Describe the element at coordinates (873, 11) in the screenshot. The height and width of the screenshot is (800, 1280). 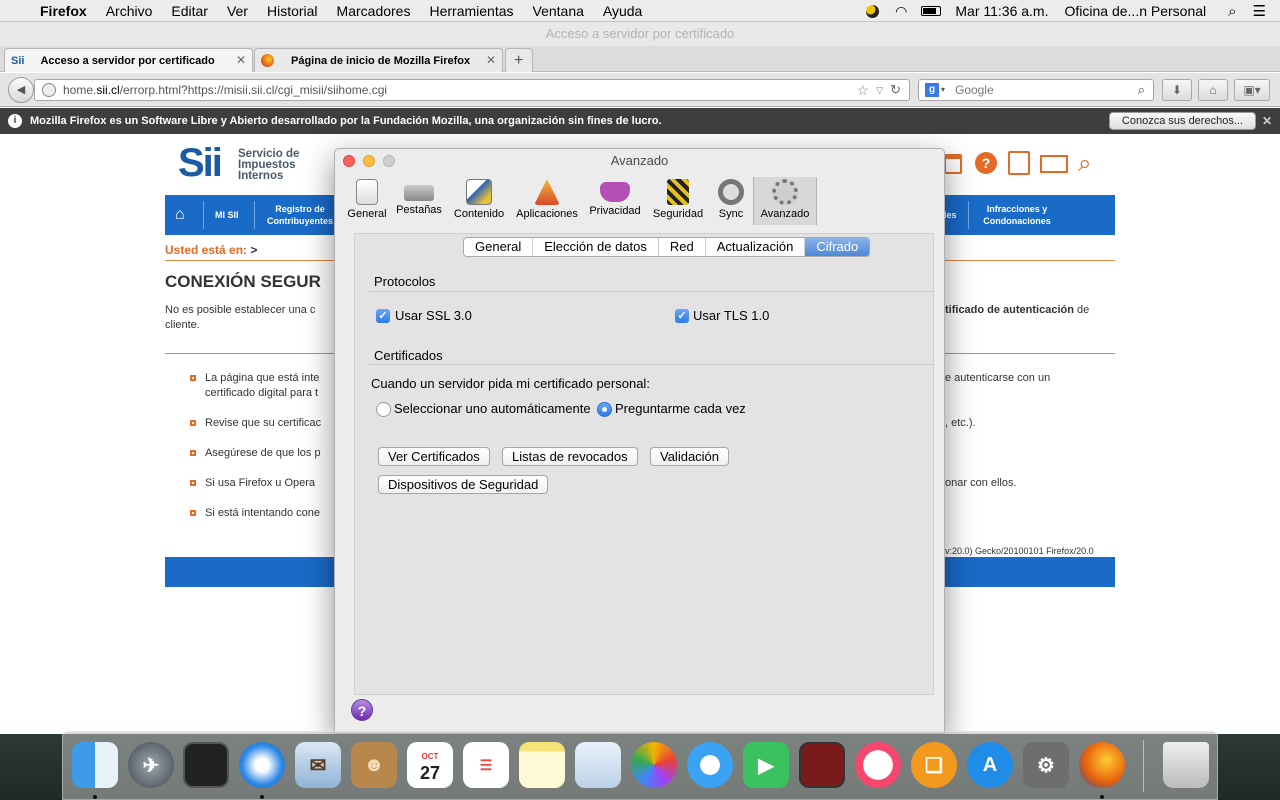
I see `moon-icon` at that location.